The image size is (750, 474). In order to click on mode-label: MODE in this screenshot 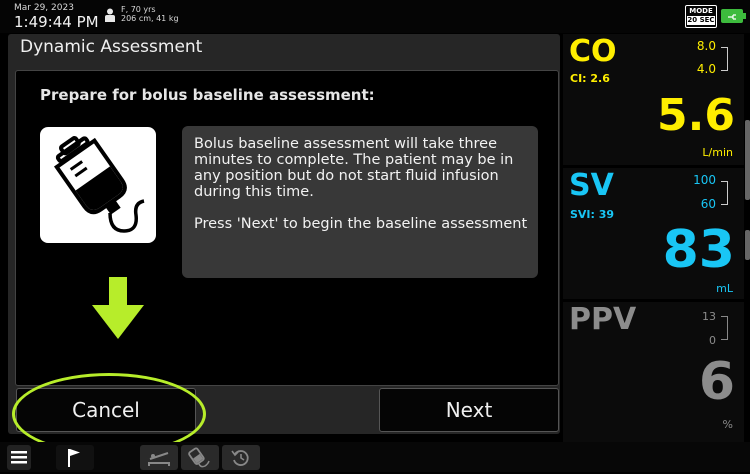, I will do `click(701, 11)`.